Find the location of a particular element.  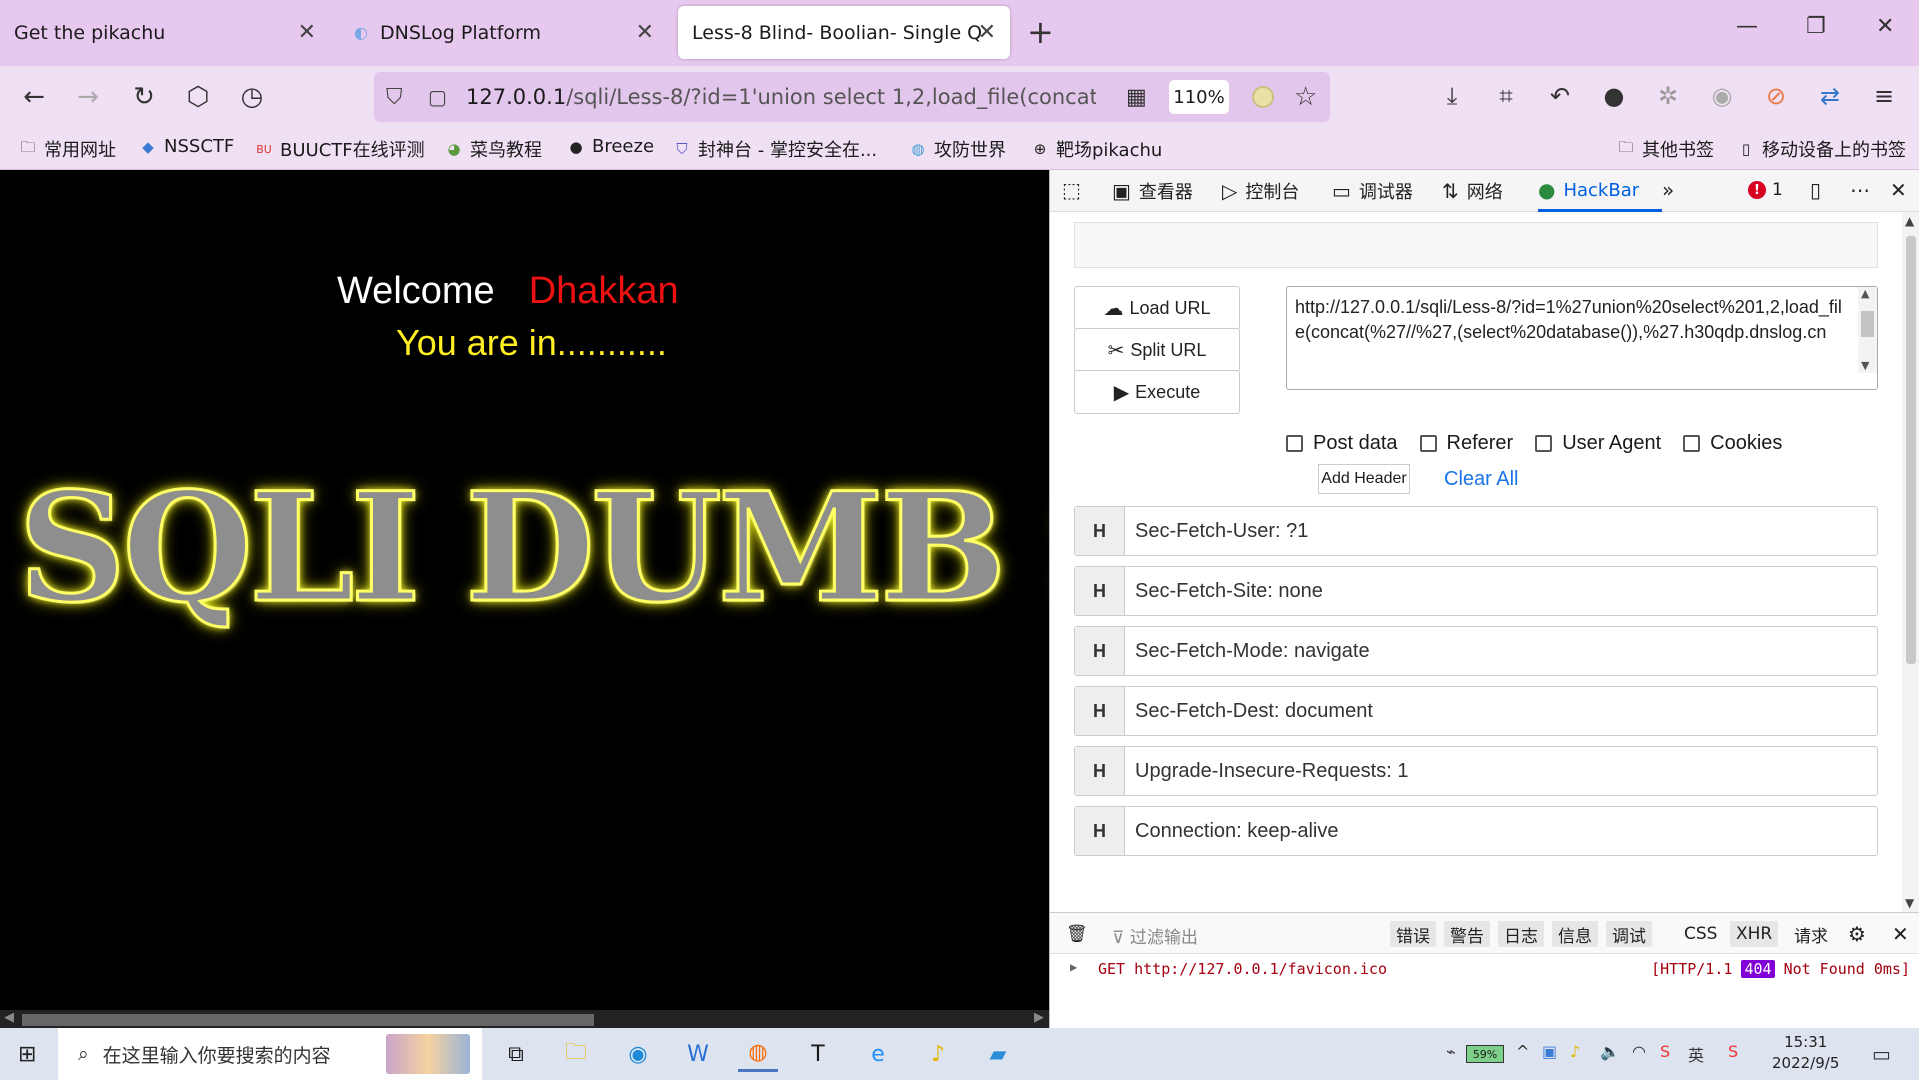

filter-css: CSS is located at coordinates (1700, 934).